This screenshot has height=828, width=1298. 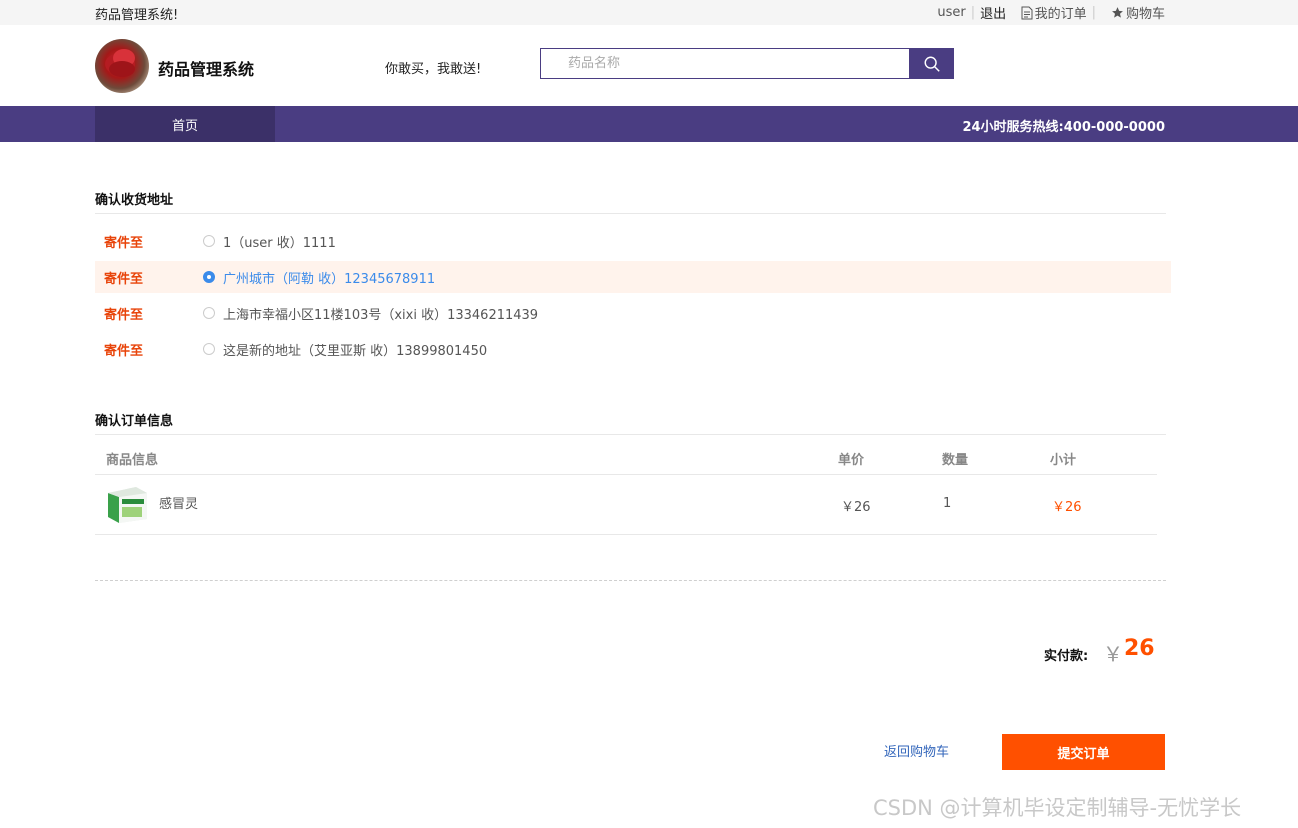 I want to click on total-amount: 26, so click(x=1139, y=648).